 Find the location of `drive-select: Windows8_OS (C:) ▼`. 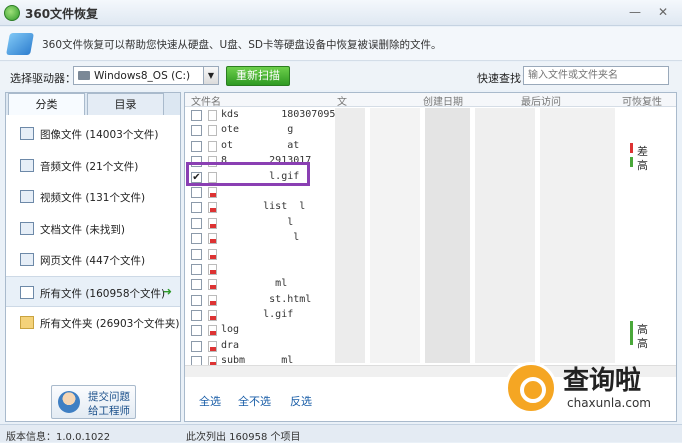

drive-select: Windows8_OS (C:) ▼ is located at coordinates (146, 75).